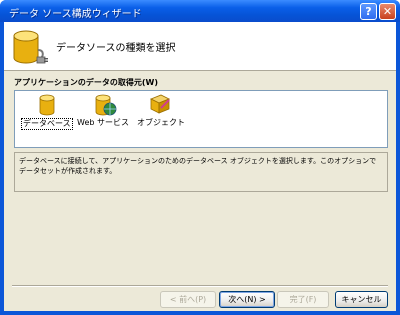  Describe the element at coordinates (361, 299) in the screenshot. I see `cancel-button: キャンセル` at that location.